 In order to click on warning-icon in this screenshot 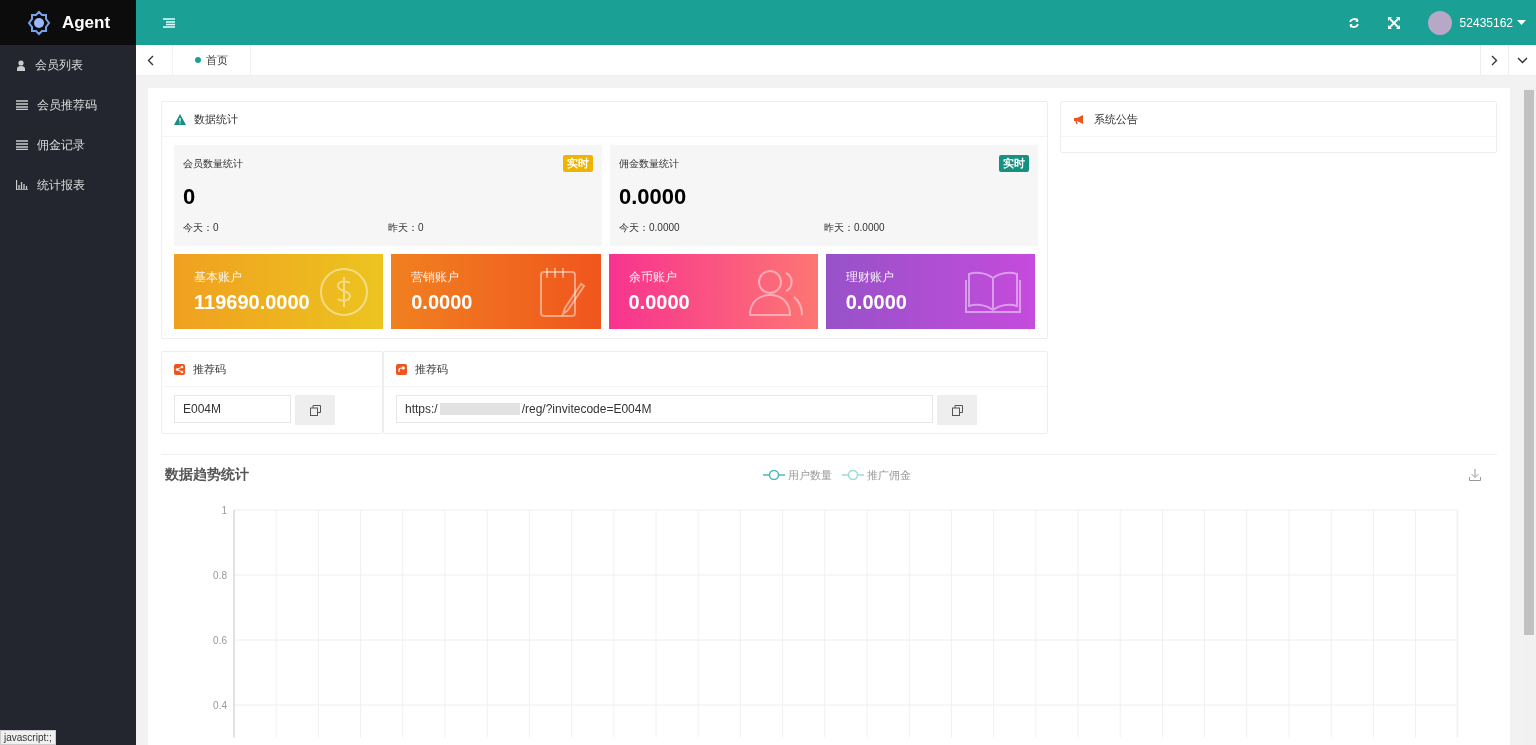, I will do `click(180, 119)`.